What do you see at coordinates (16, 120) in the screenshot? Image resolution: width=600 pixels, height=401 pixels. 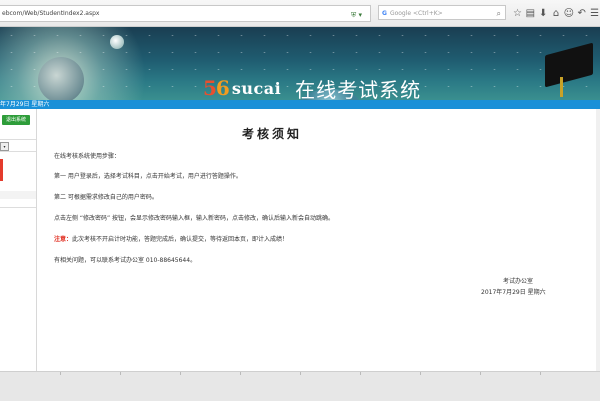 I see `logout-button: 退出系统` at bounding box center [16, 120].